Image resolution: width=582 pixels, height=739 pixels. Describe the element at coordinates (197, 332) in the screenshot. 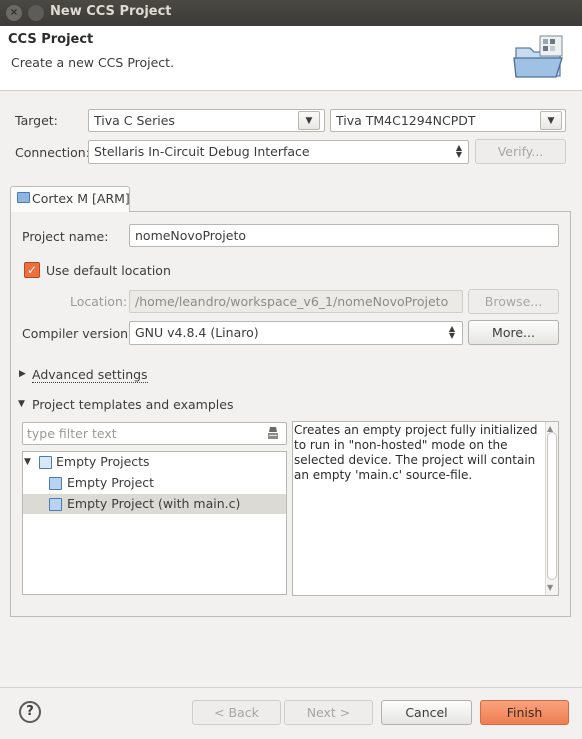

I see `compiler-version-value: GNU v4.8.4 (Linaro)` at that location.